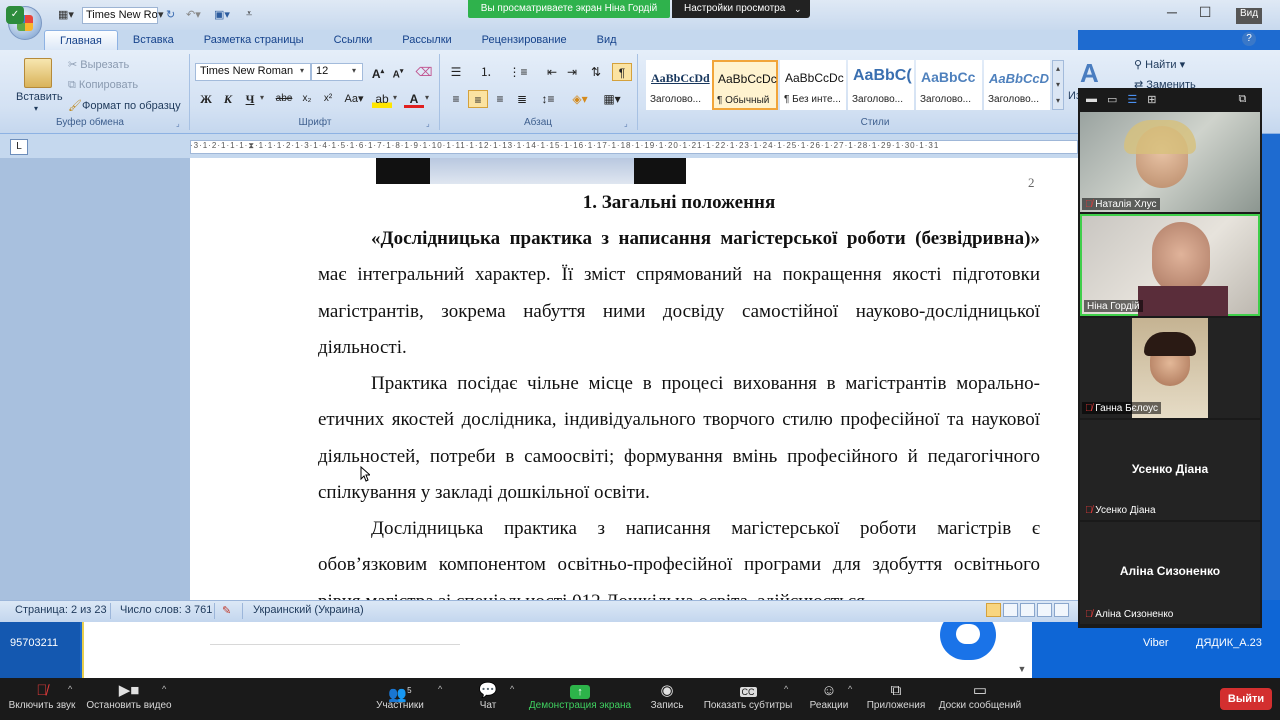 This screenshot has width=1280, height=720. I want to click on highlight-icon: ab, so click(382, 99).